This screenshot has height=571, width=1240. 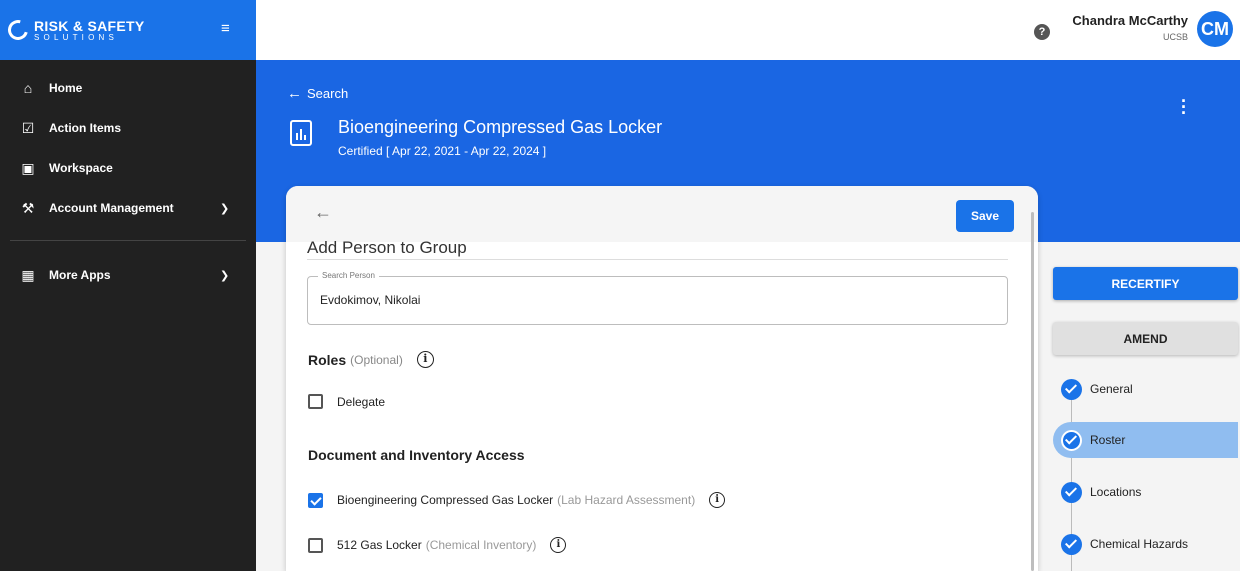 I want to click on sidebar-item-label: More Apps, so click(x=80, y=275).